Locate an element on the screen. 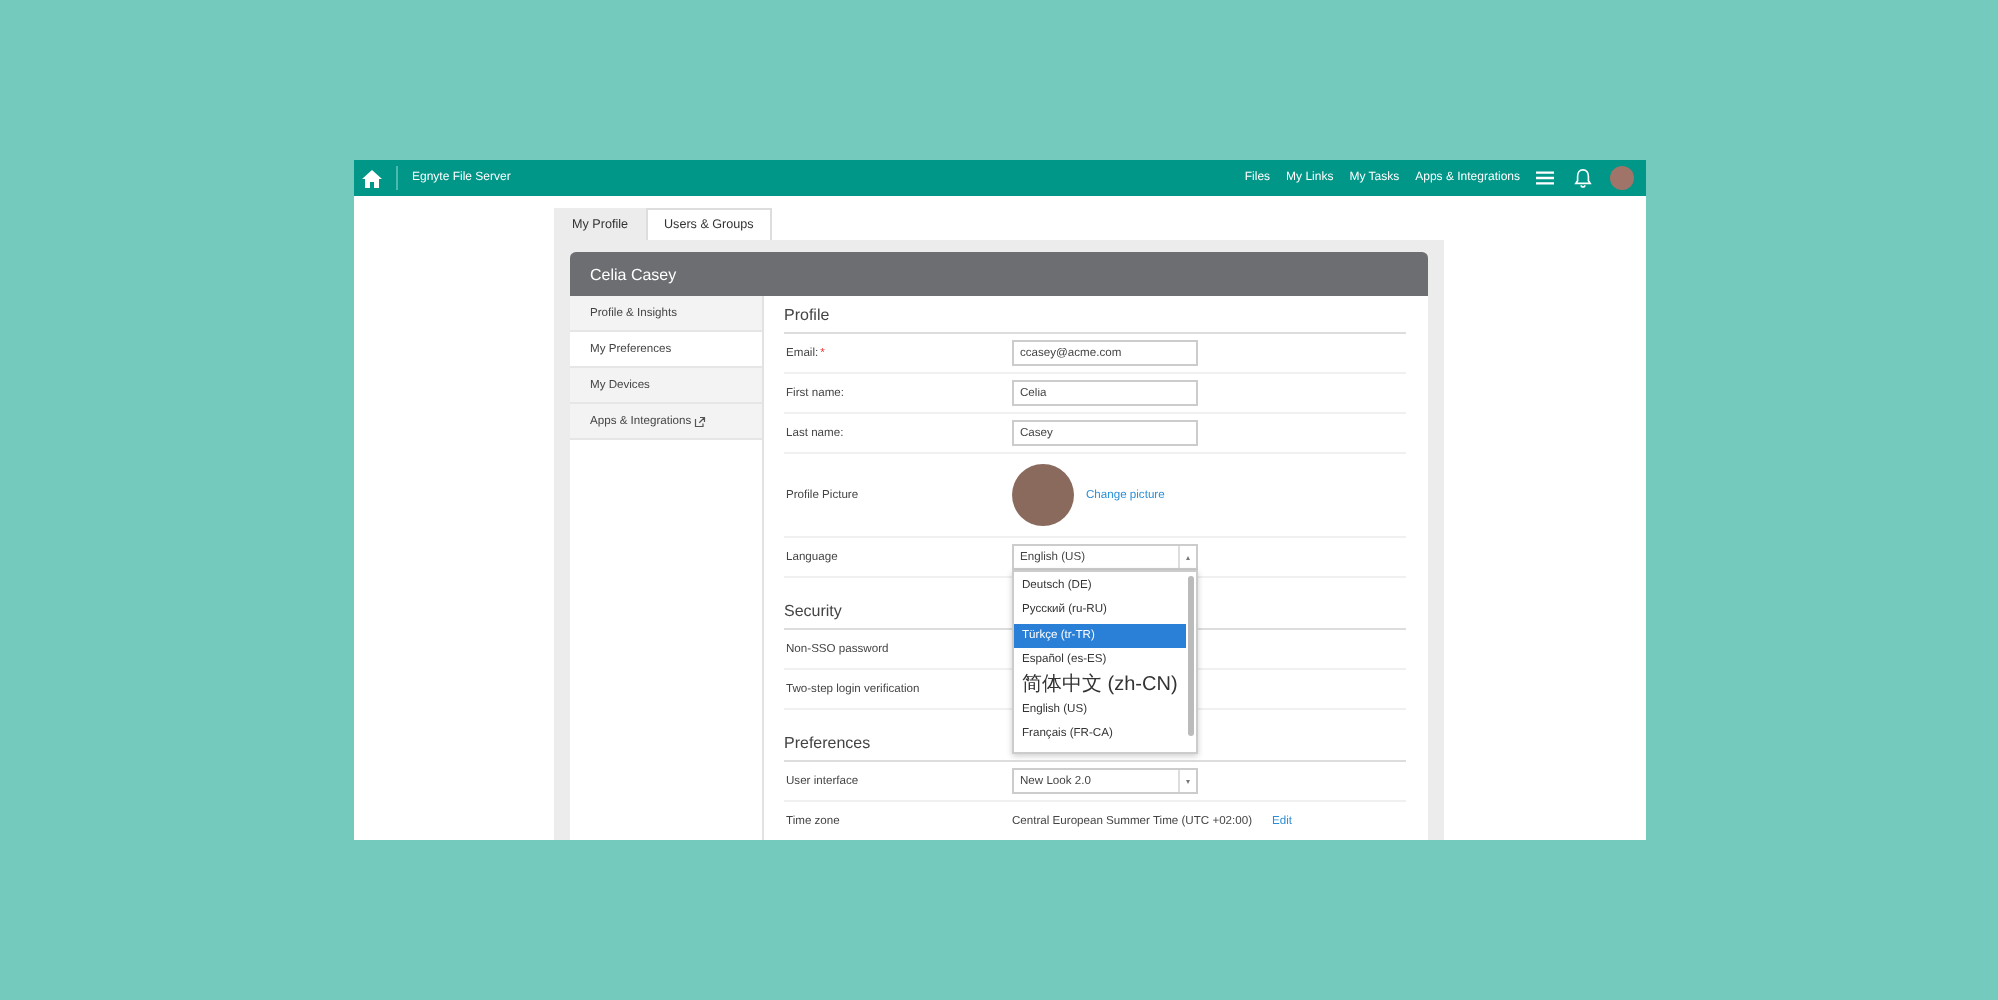  profile-name: Celia Casey is located at coordinates (633, 274).